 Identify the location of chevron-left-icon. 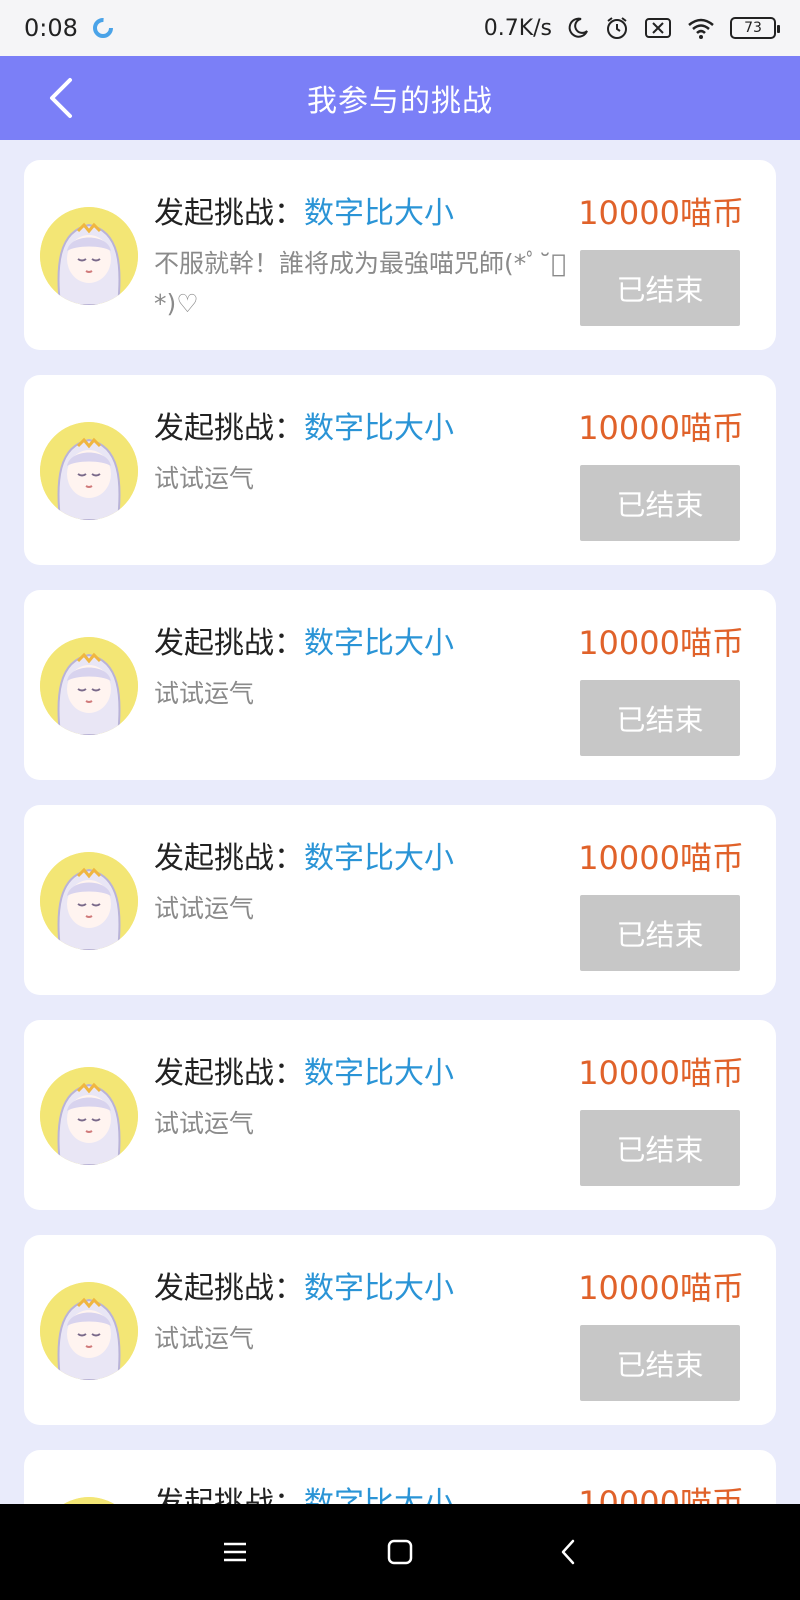
(61, 98).